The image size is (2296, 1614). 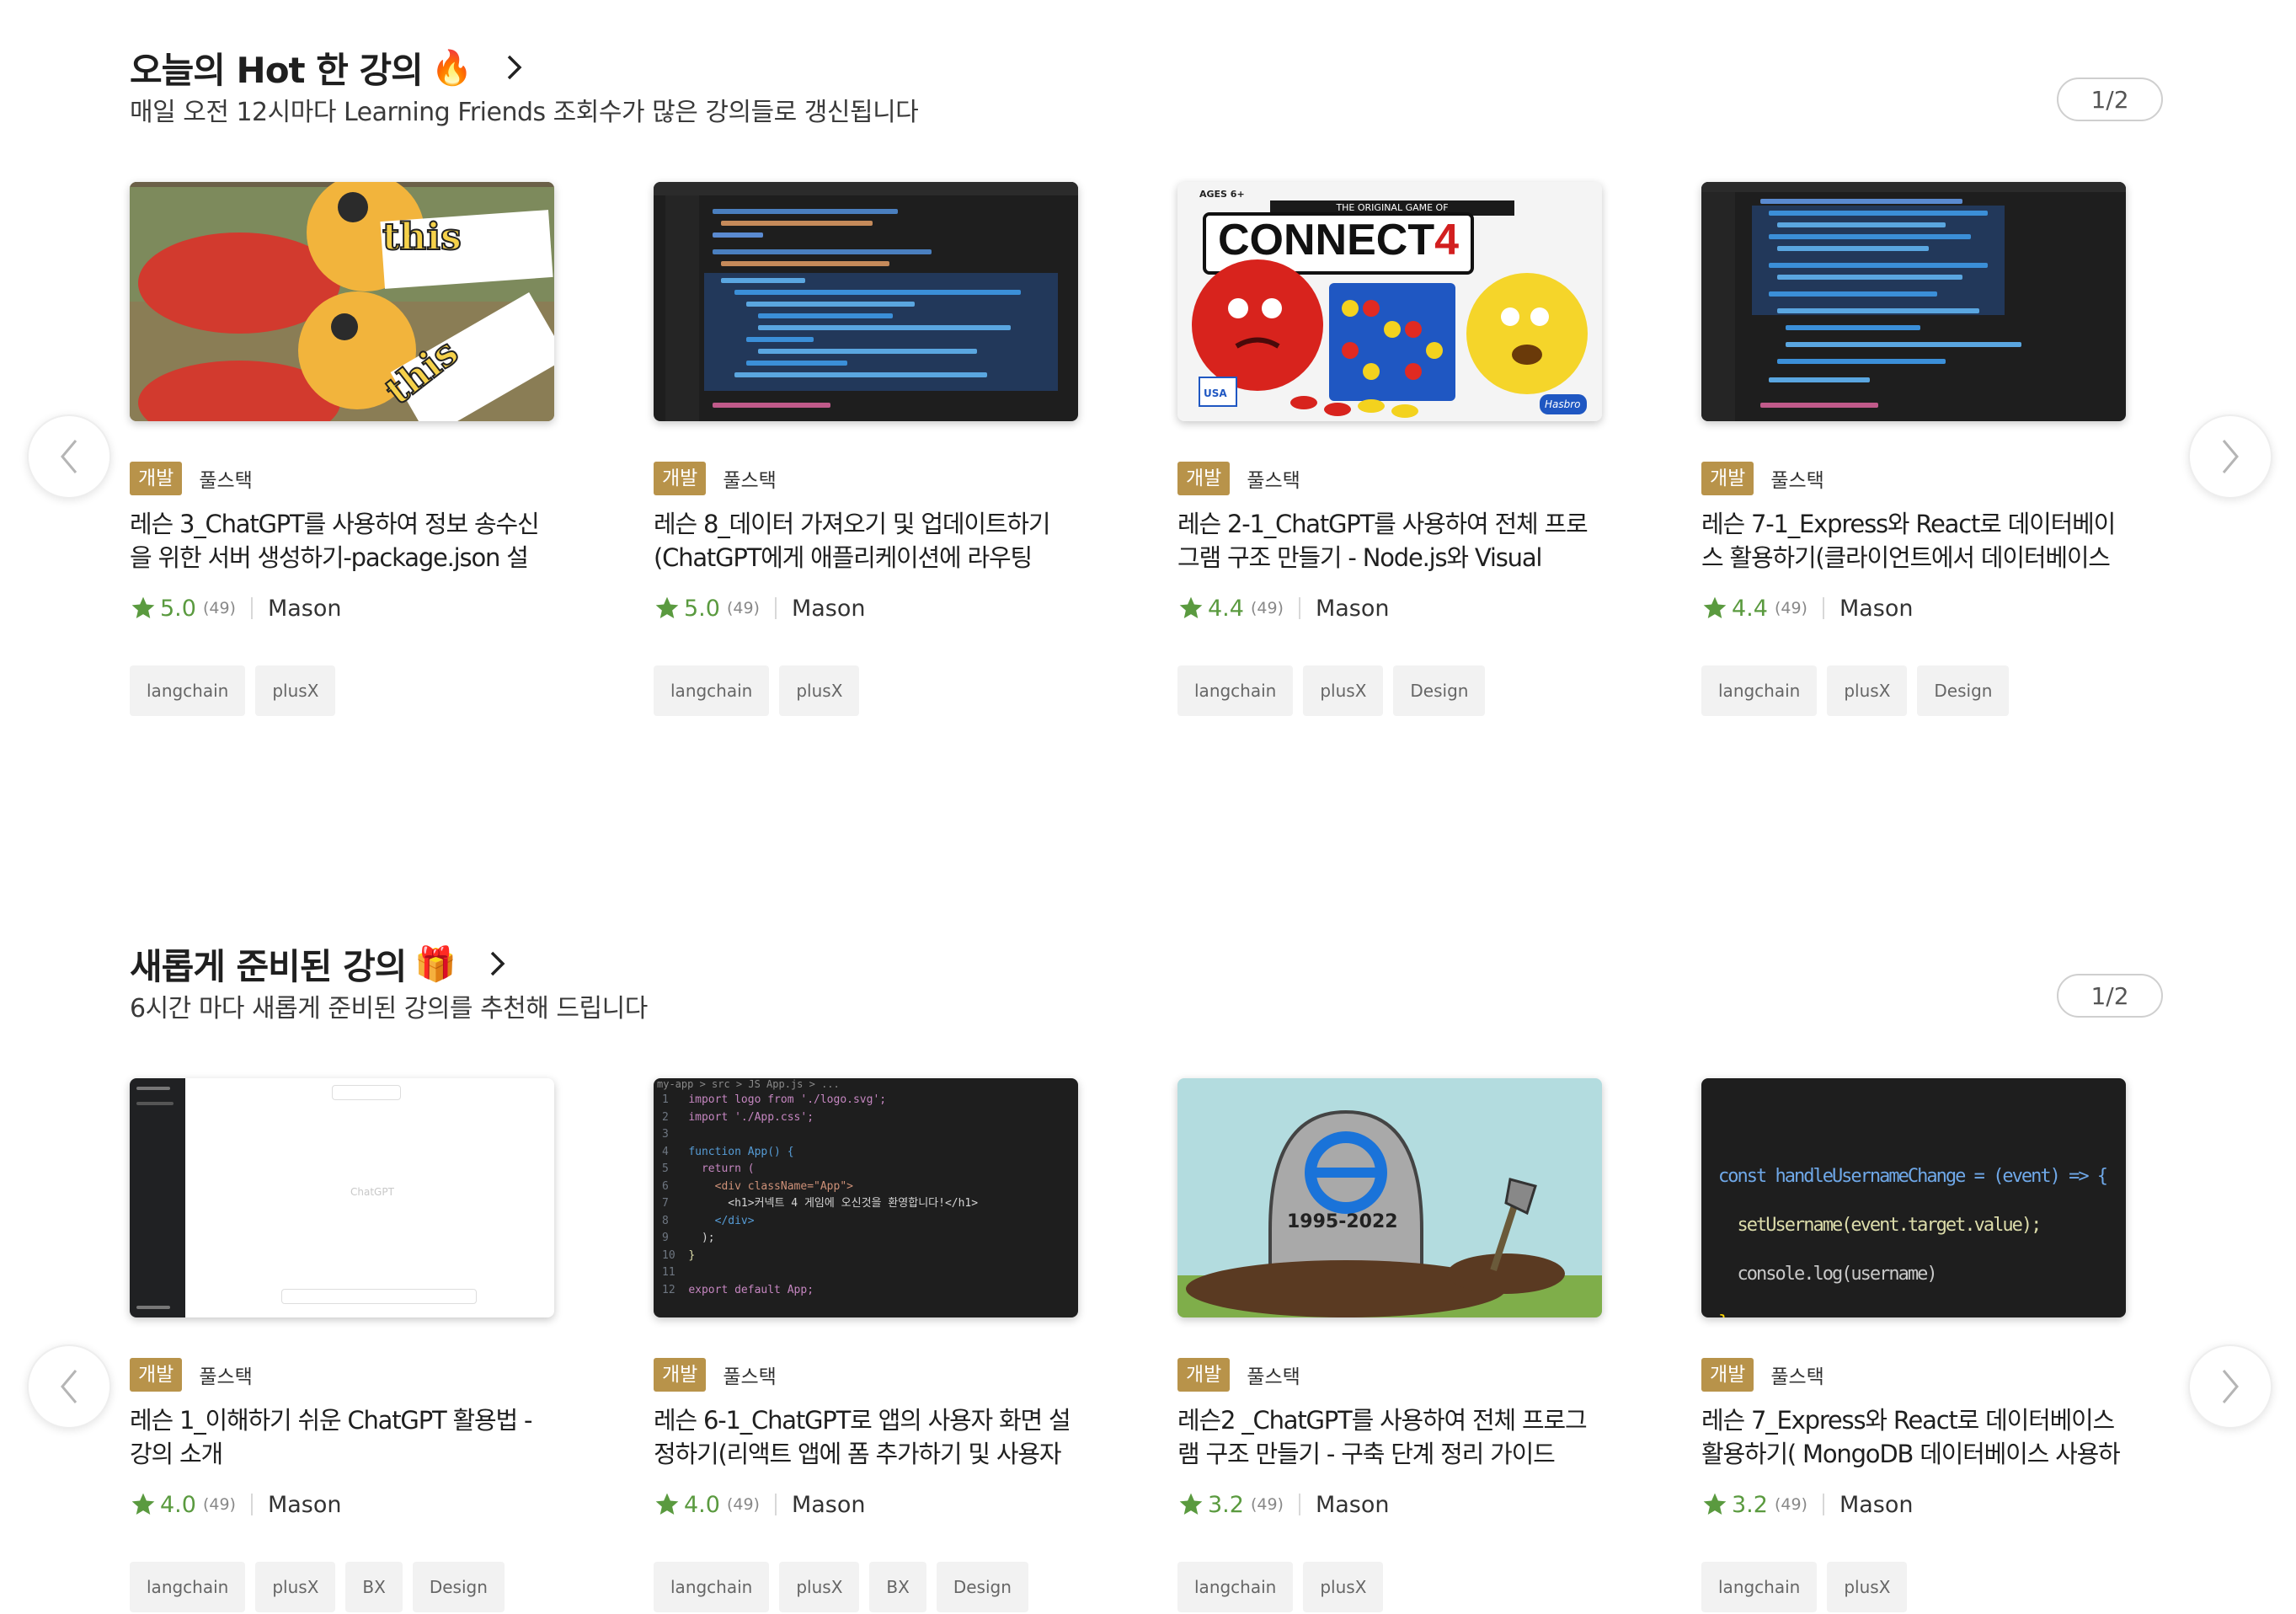 What do you see at coordinates (1750, 608) in the screenshot?
I see `rating-score: 4.4` at bounding box center [1750, 608].